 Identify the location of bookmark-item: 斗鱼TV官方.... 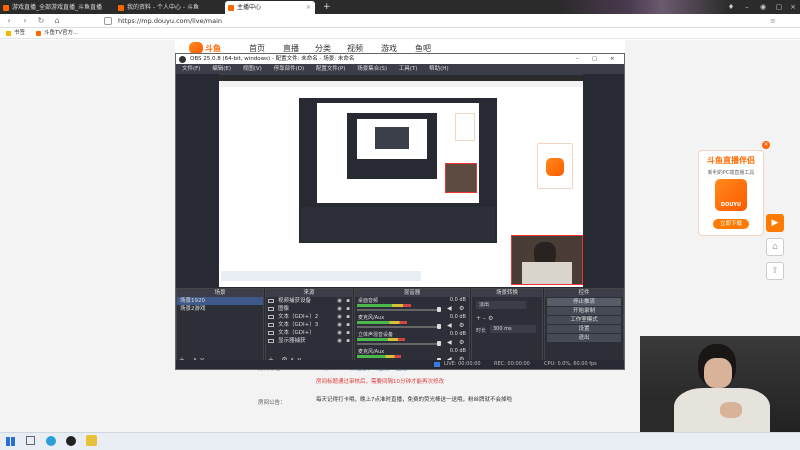
(61, 33).